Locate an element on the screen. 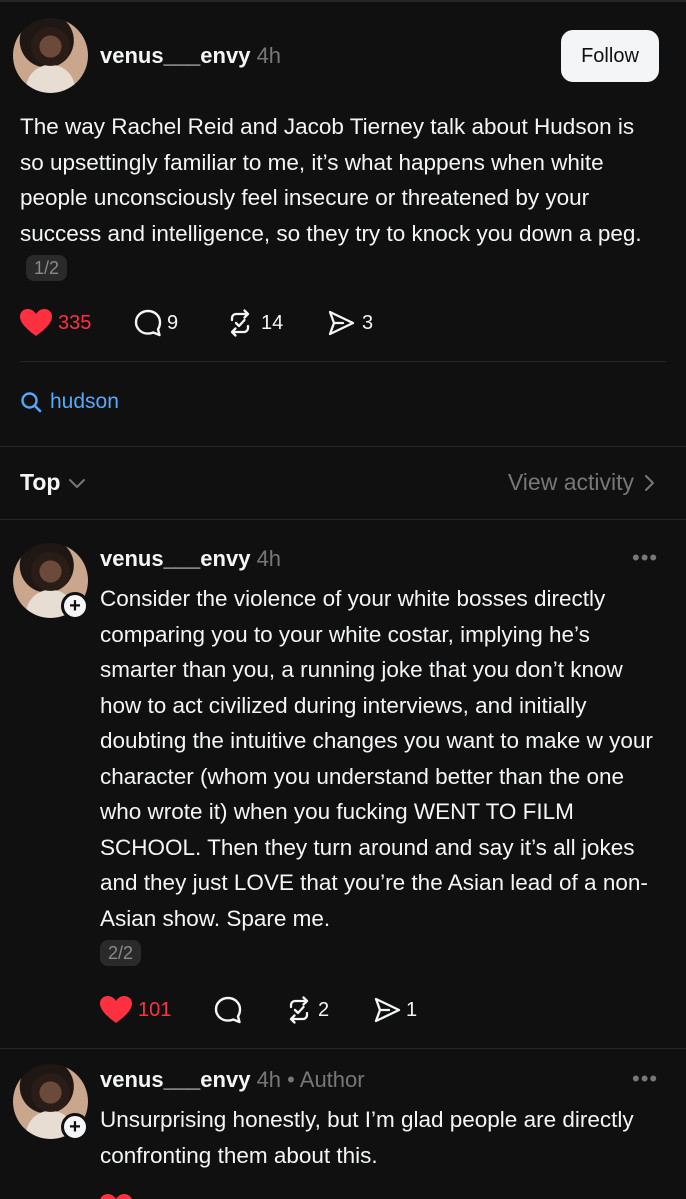 Image resolution: width=686 pixels, height=1199 pixels. reply-actions: 101 2 1 is located at coordinates (300, 1010).